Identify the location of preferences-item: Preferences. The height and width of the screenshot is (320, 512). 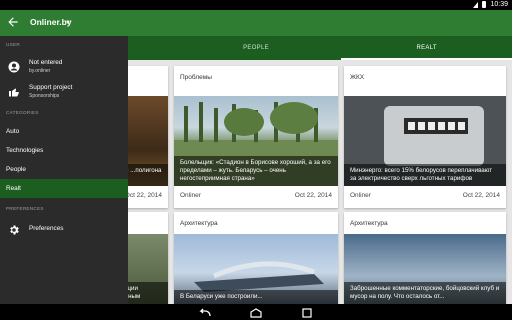
(64, 229).